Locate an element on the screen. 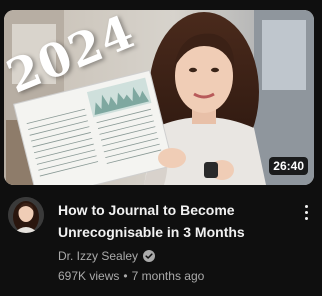 The height and width of the screenshot is (296, 322). channel-name: Dr. Izzy Sealey is located at coordinates (98, 256).